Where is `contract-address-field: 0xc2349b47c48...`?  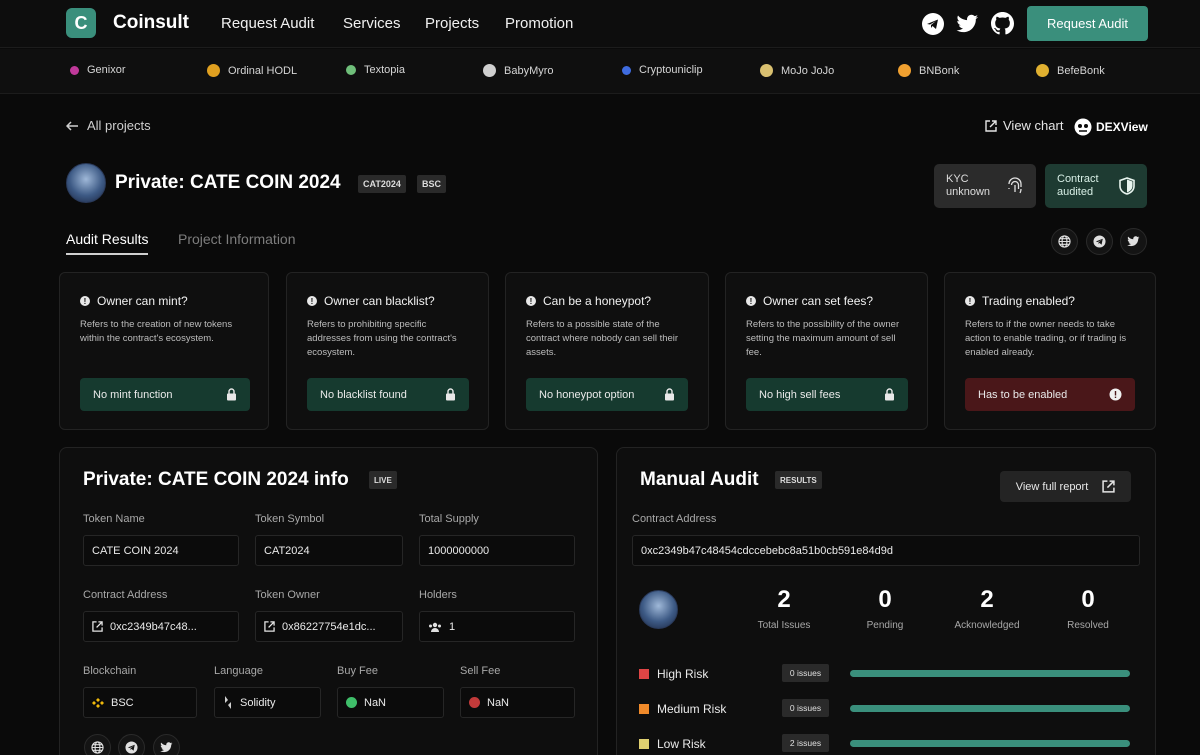
contract-address-field: 0xc2349b47c48... is located at coordinates (161, 626).